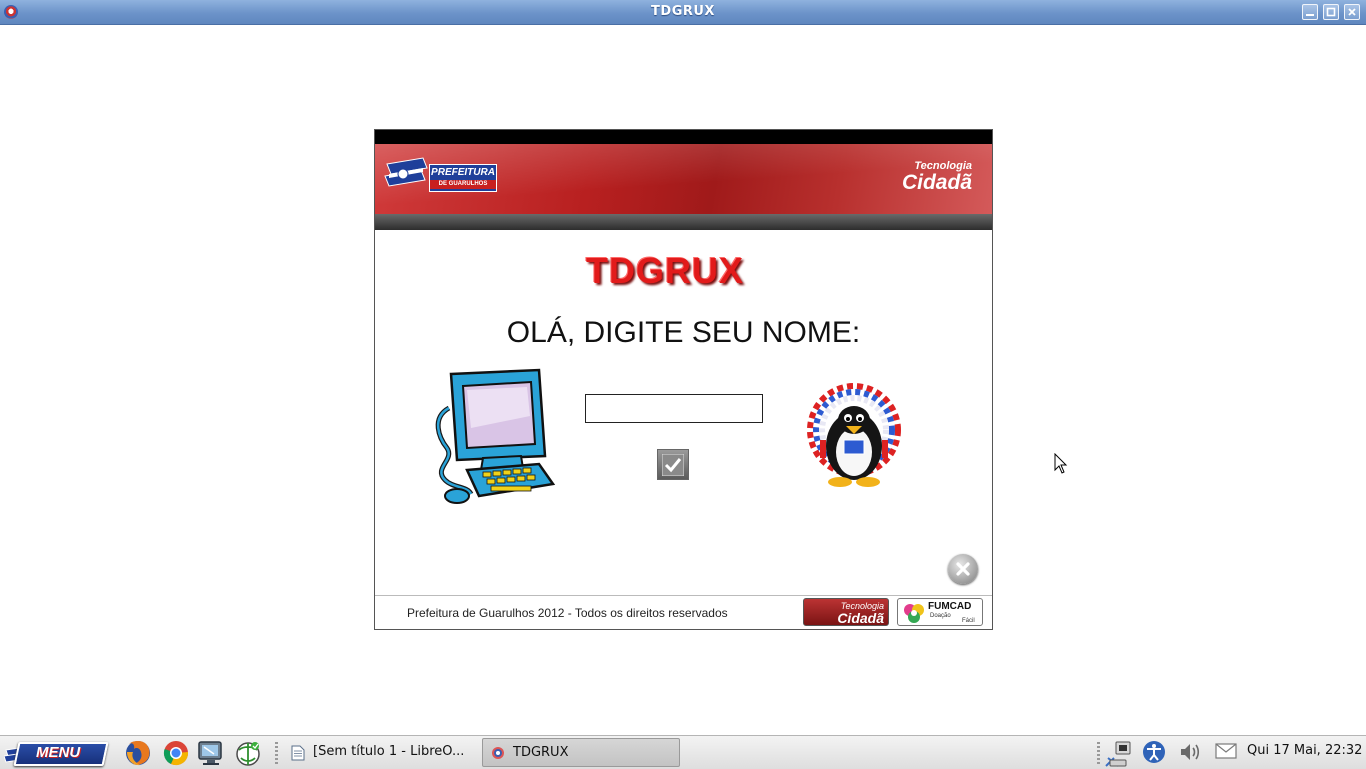 The height and width of the screenshot is (769, 1366). Describe the element at coordinates (176, 753) in the screenshot. I see `chrome-icon` at that location.